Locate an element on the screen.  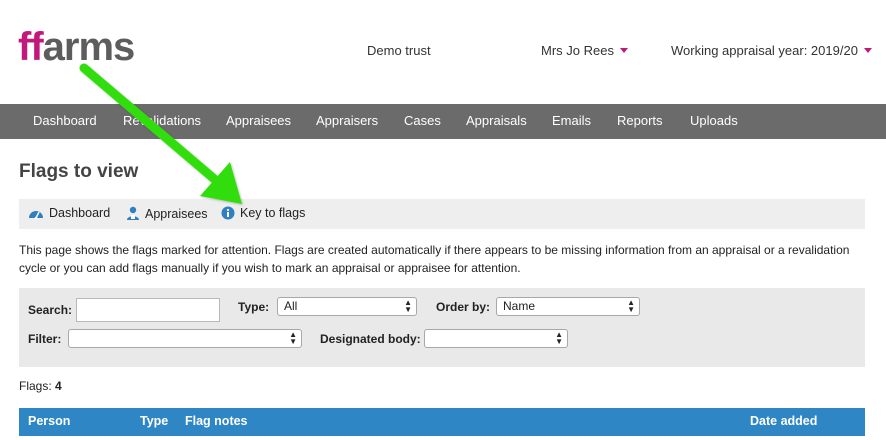
flags-count-value: 4 is located at coordinates (58, 386).